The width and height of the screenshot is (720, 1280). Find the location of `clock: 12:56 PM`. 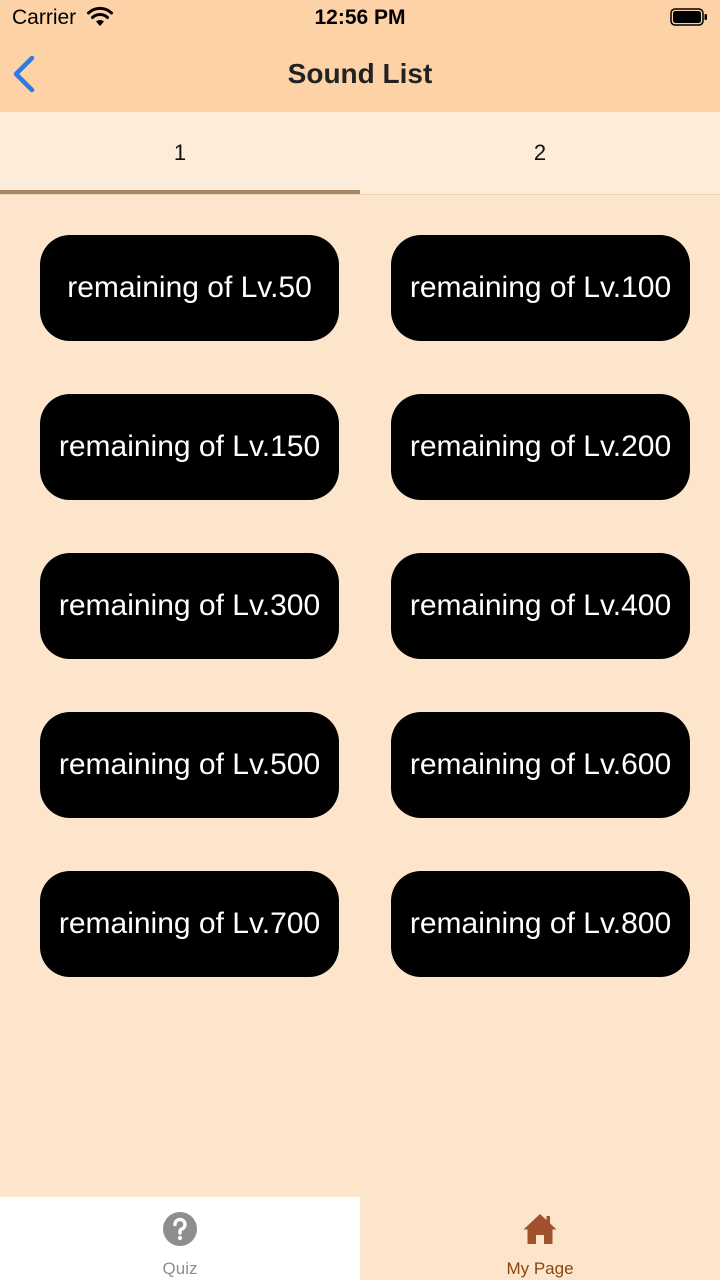

clock: 12:56 PM is located at coordinates (360, 17).